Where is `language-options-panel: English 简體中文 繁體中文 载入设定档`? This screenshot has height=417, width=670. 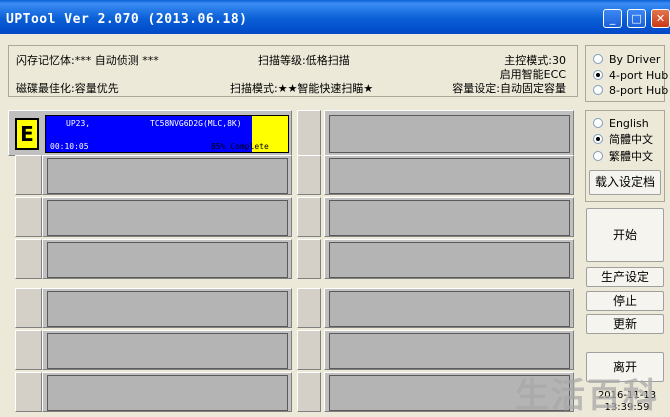 language-options-panel: English 简體中文 繁體中文 载入设定档 is located at coordinates (625, 156).